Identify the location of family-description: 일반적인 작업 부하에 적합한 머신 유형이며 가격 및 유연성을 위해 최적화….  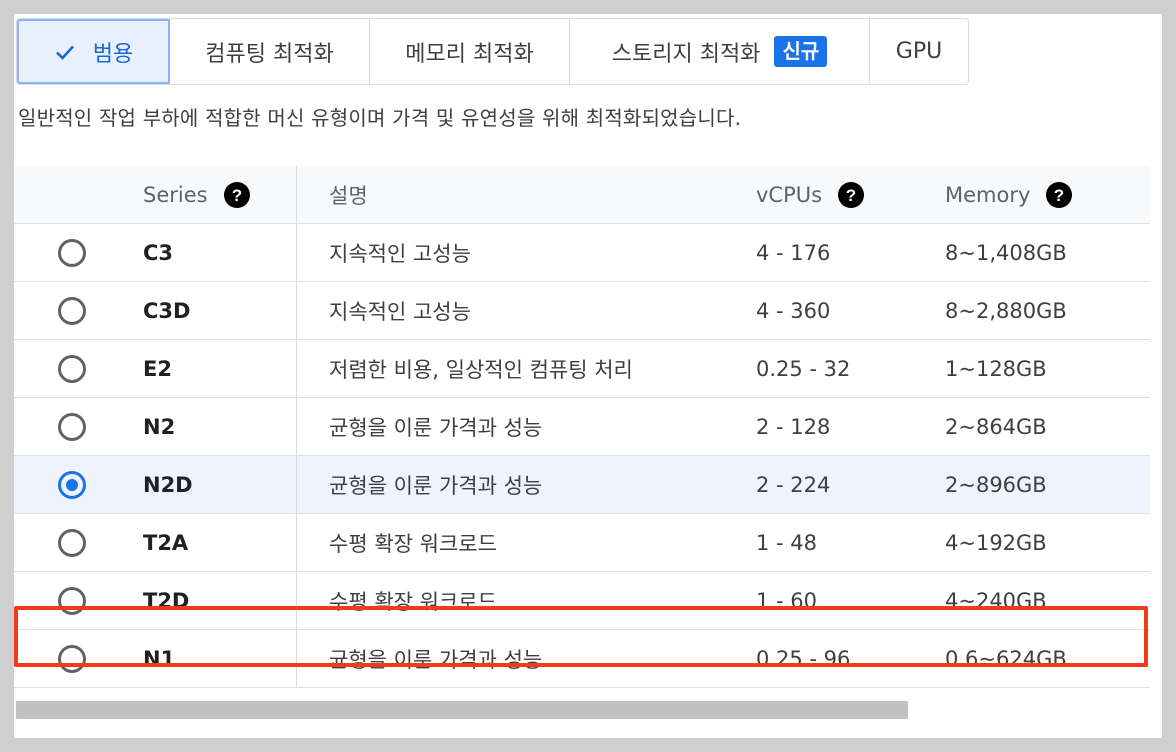
(380, 118).